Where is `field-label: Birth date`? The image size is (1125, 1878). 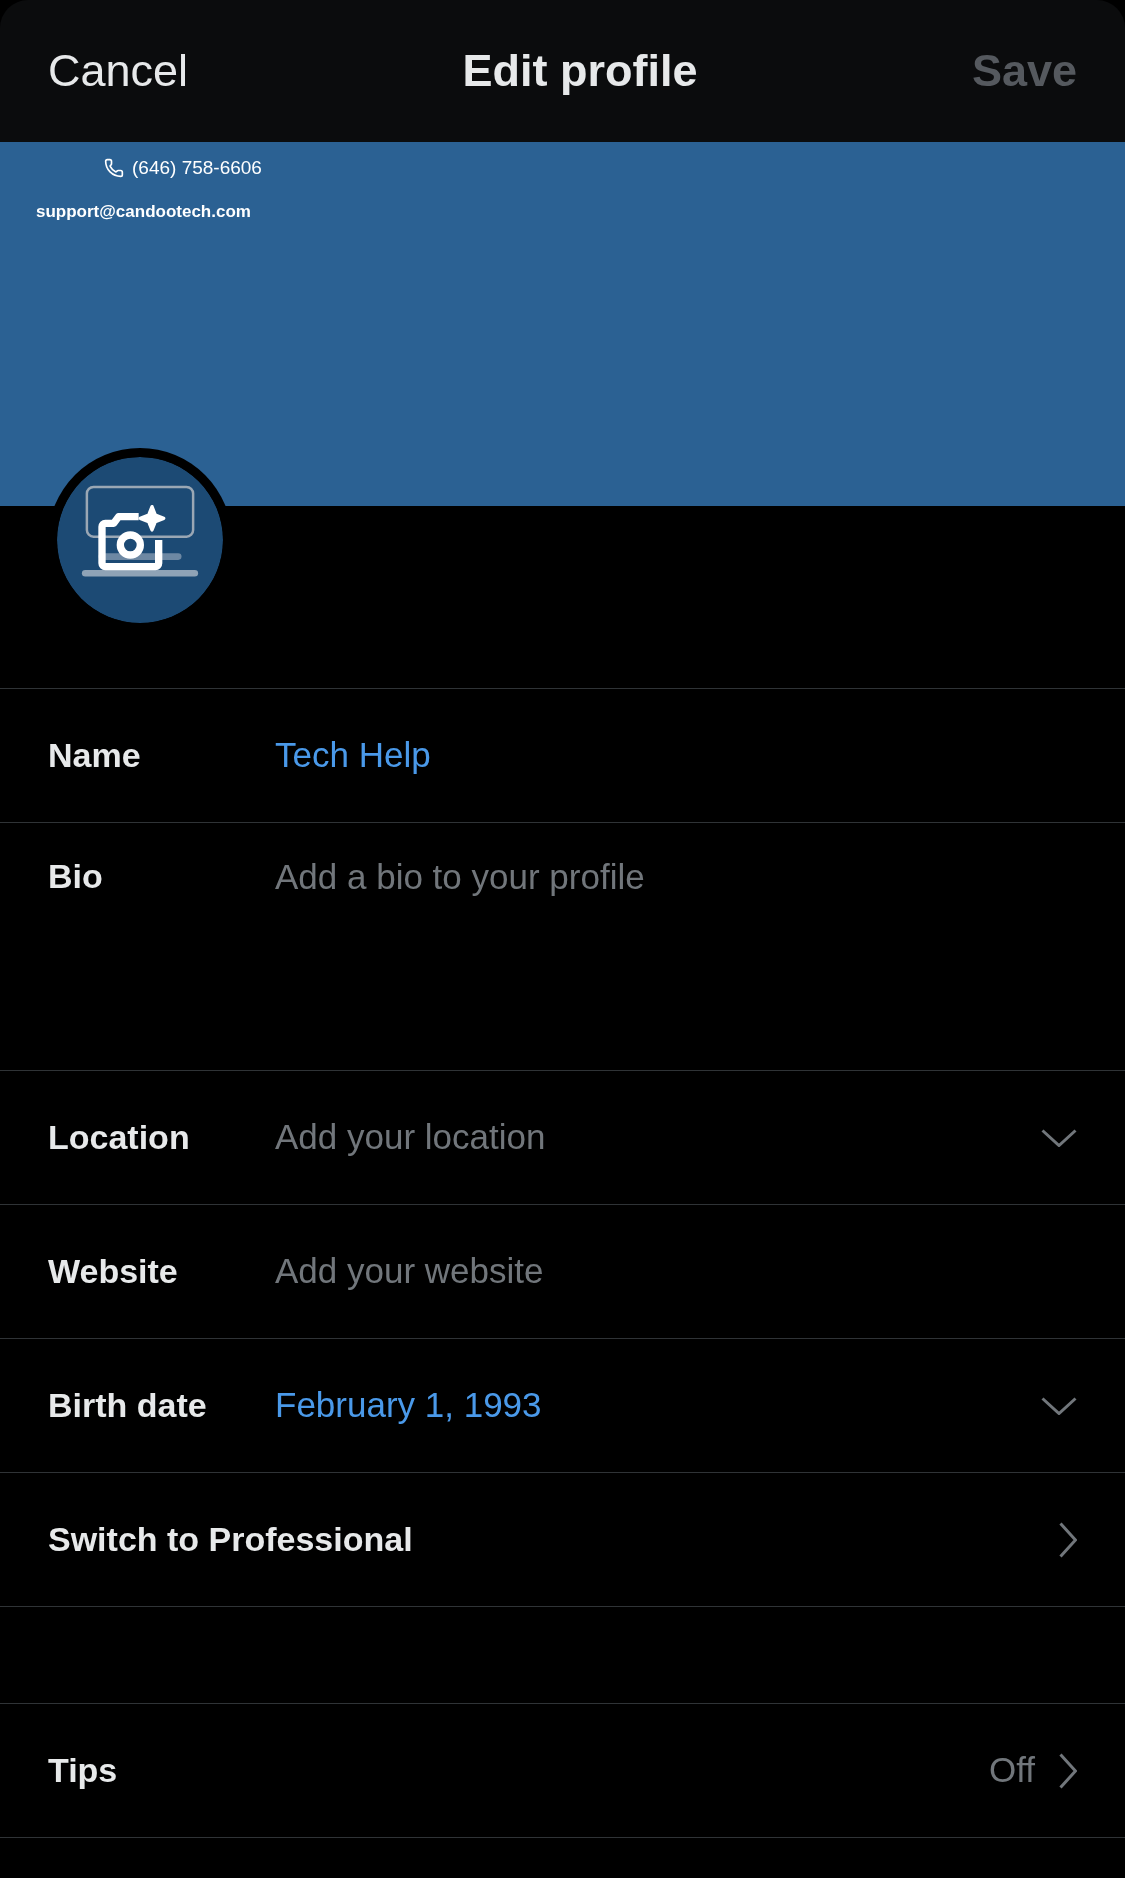 field-label: Birth date is located at coordinates (128, 1405).